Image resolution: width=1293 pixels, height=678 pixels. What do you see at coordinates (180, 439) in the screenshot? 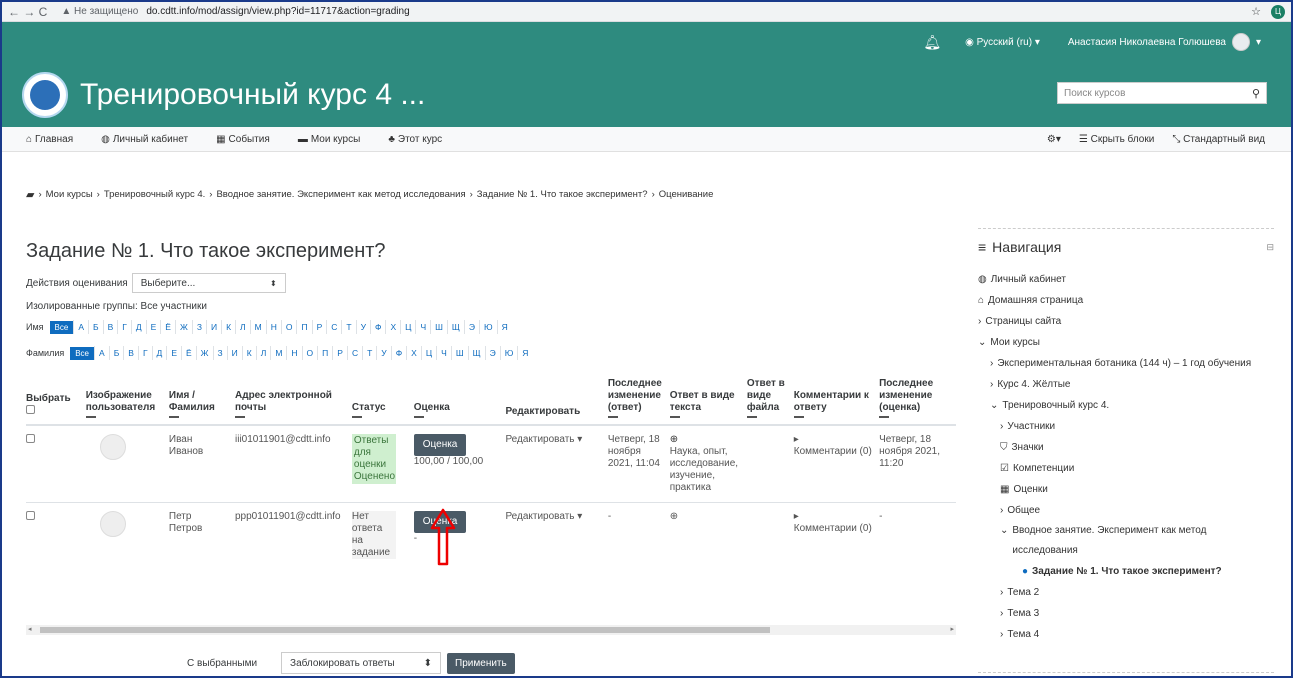
I see `user-firstname: Иван` at bounding box center [180, 439].